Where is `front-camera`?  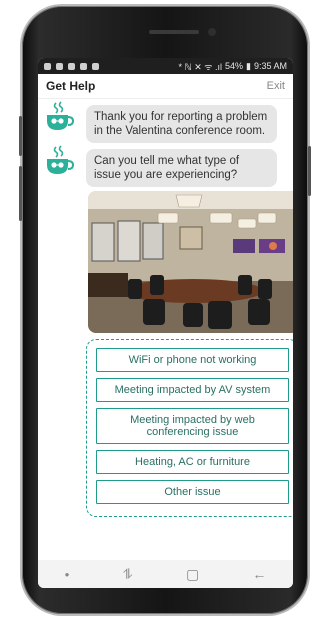 front-camera is located at coordinates (212, 32).